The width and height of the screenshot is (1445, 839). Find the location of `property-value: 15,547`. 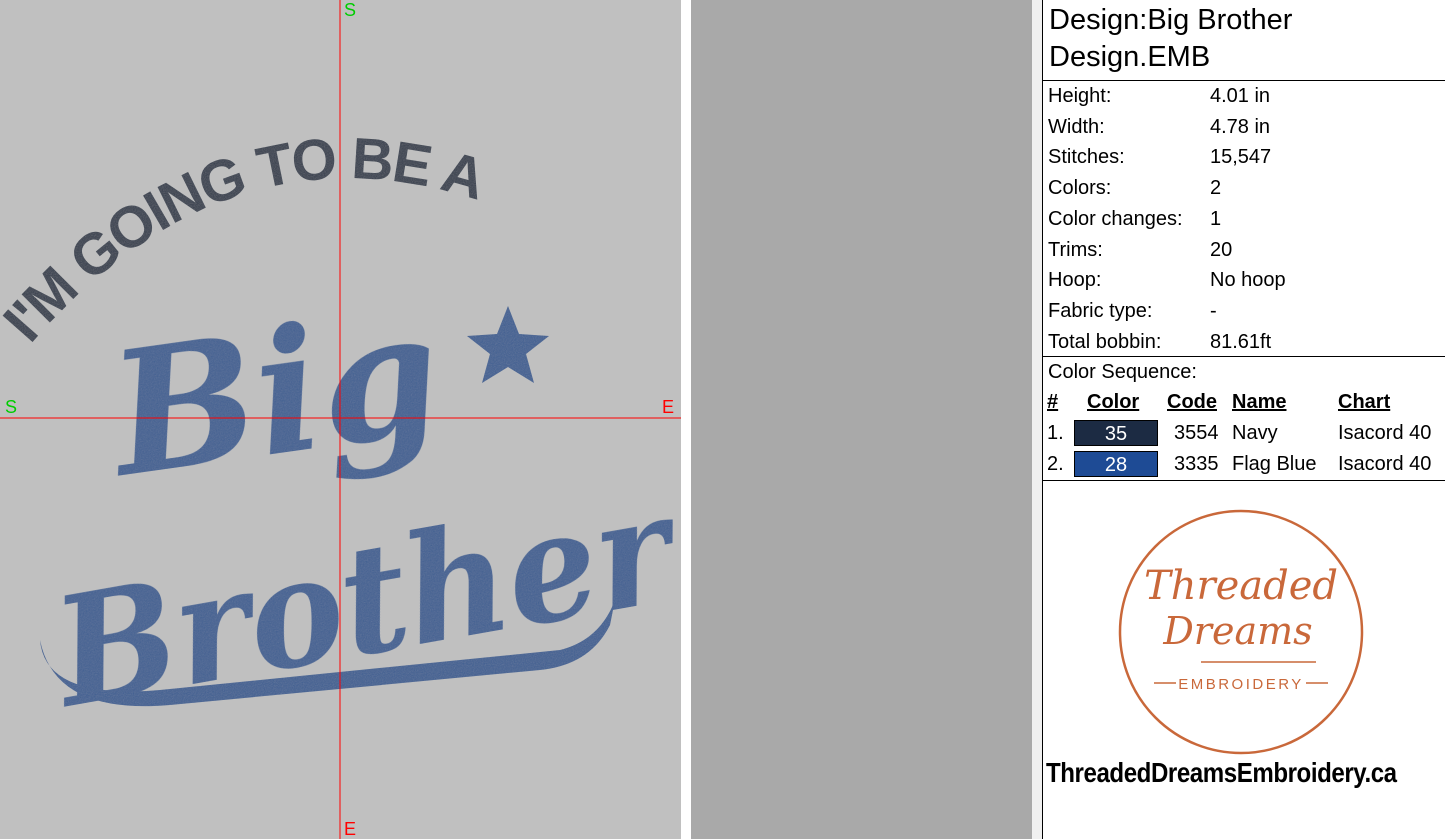

property-value: 15,547 is located at coordinates (1241, 157).